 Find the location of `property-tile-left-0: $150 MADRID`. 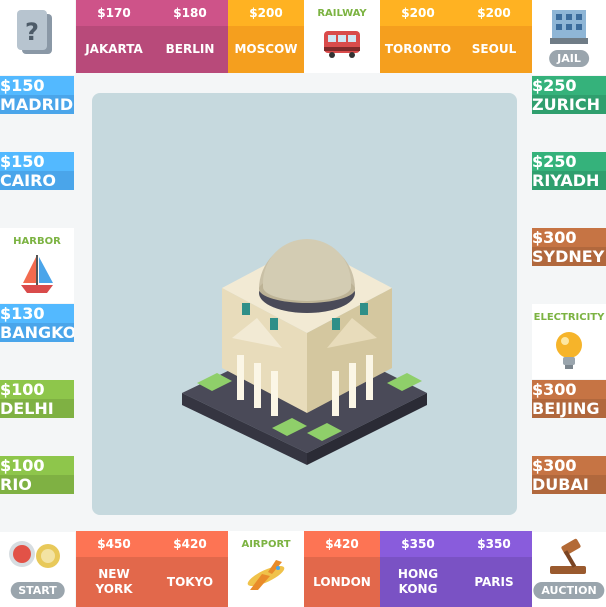

property-tile-left-0: $150 MADRID is located at coordinates (37, 113).